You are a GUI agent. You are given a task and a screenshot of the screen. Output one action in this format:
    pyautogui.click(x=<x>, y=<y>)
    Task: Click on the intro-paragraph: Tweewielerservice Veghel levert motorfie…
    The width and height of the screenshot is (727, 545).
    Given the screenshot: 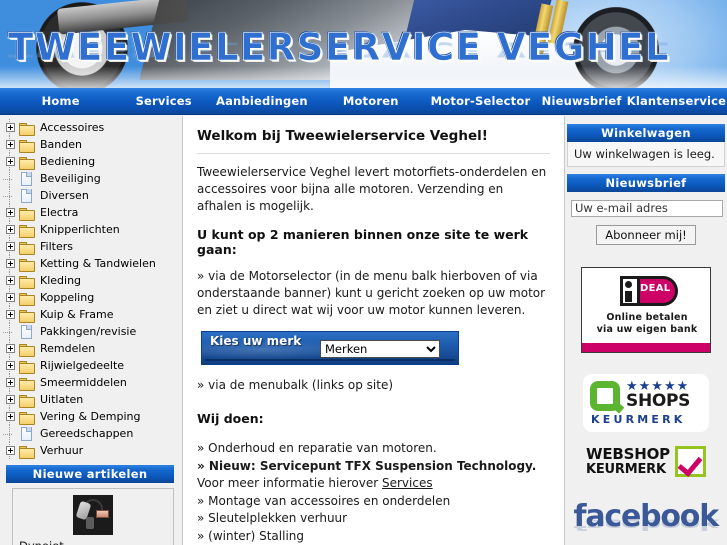 What is the action you would take?
    pyautogui.click(x=372, y=189)
    